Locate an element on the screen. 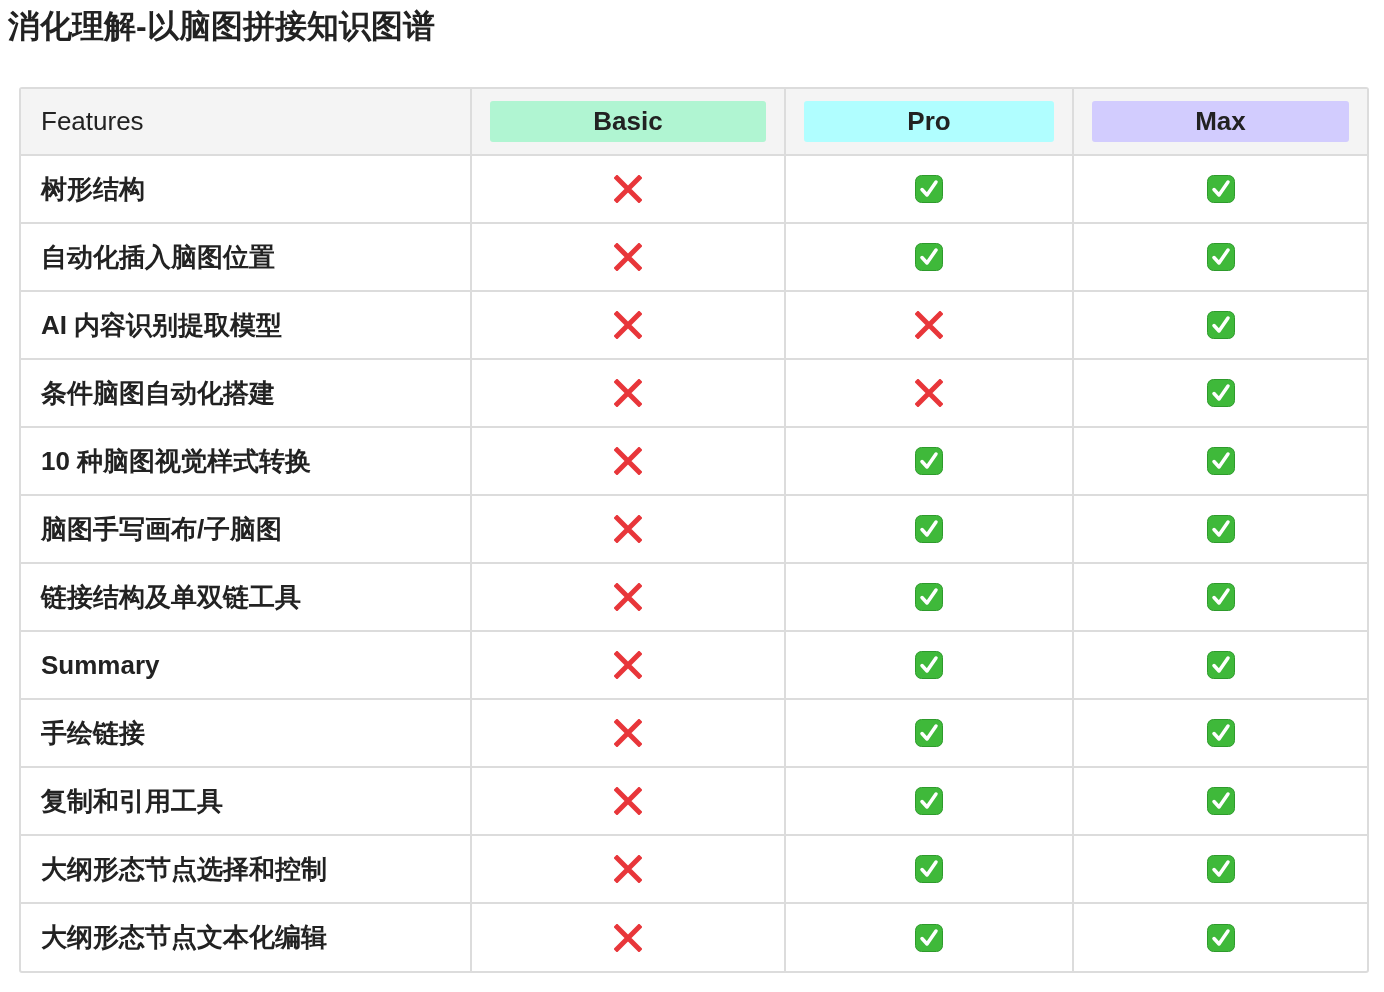 This screenshot has height=992, width=1384. feature-name: 大纲形态节点选择和控制 is located at coordinates (184, 868).